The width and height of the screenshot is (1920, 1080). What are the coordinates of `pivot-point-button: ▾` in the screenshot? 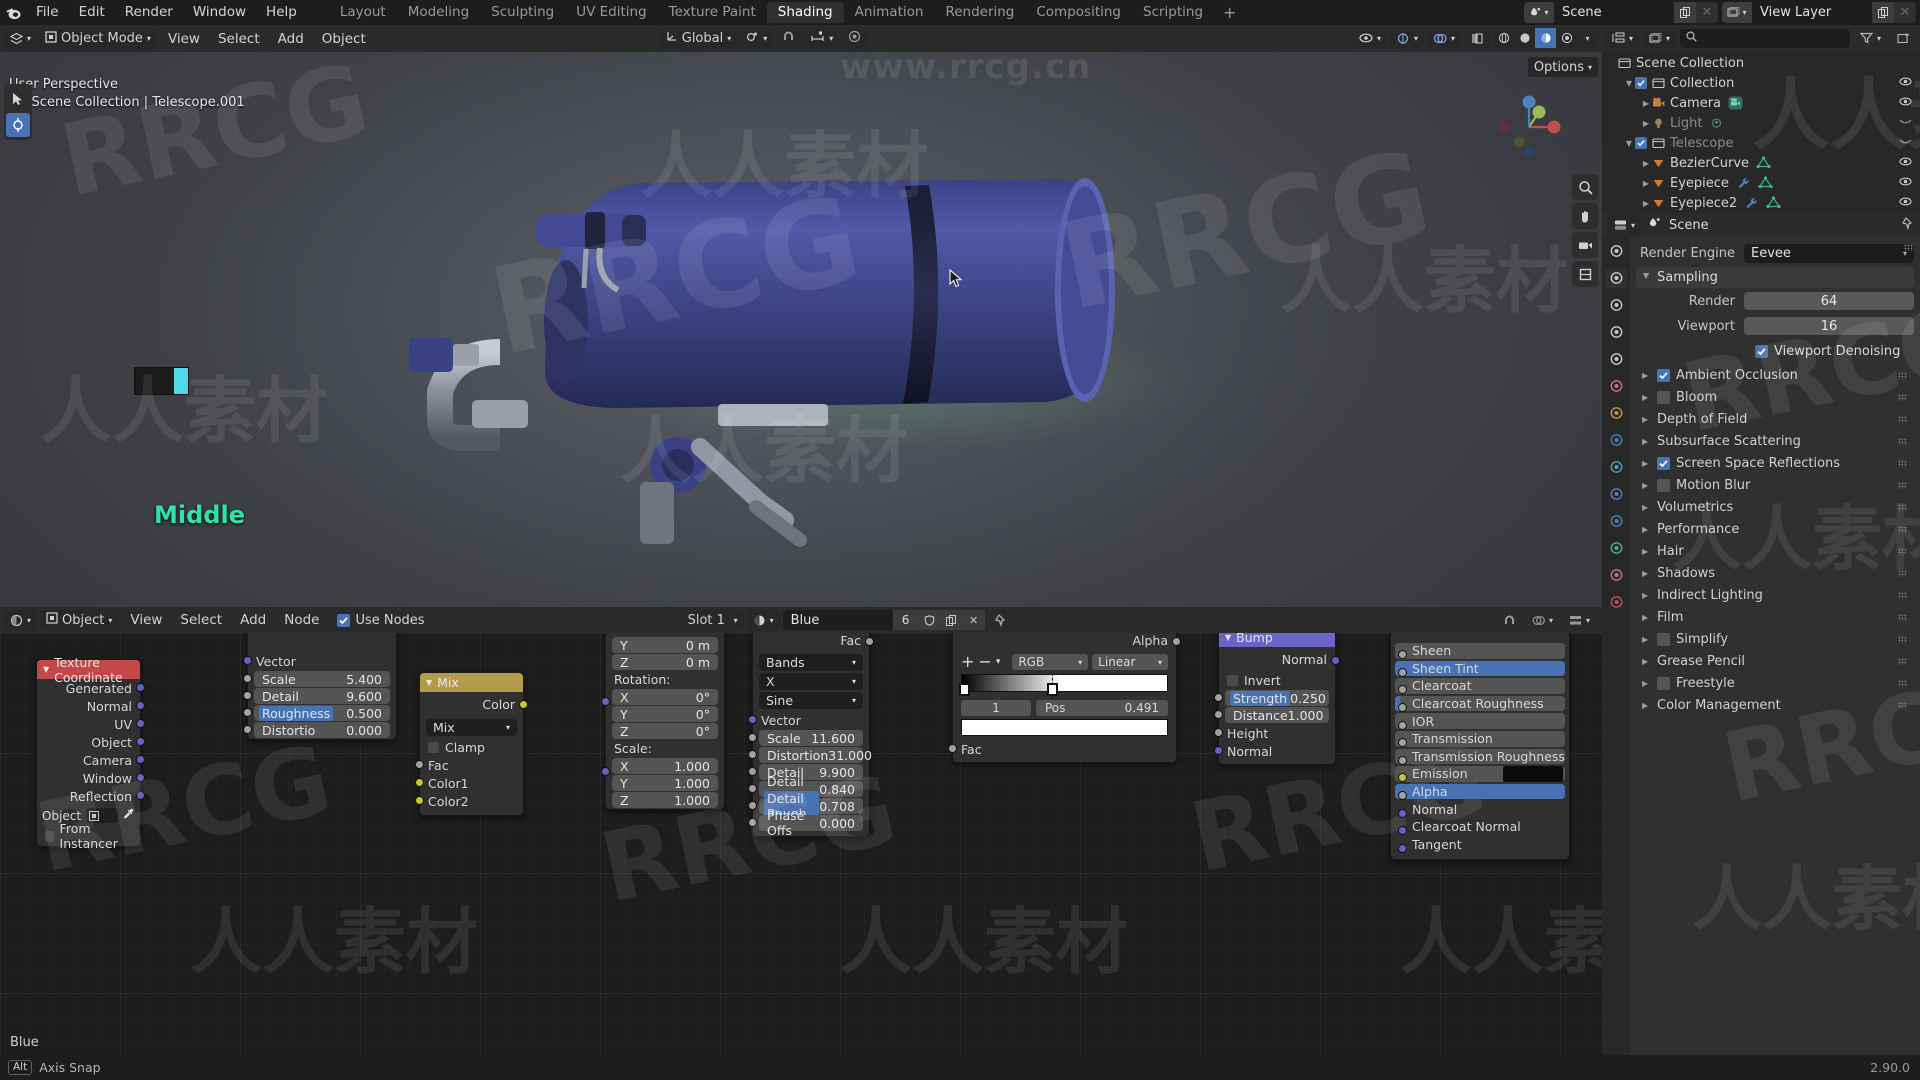 It's located at (757, 38).